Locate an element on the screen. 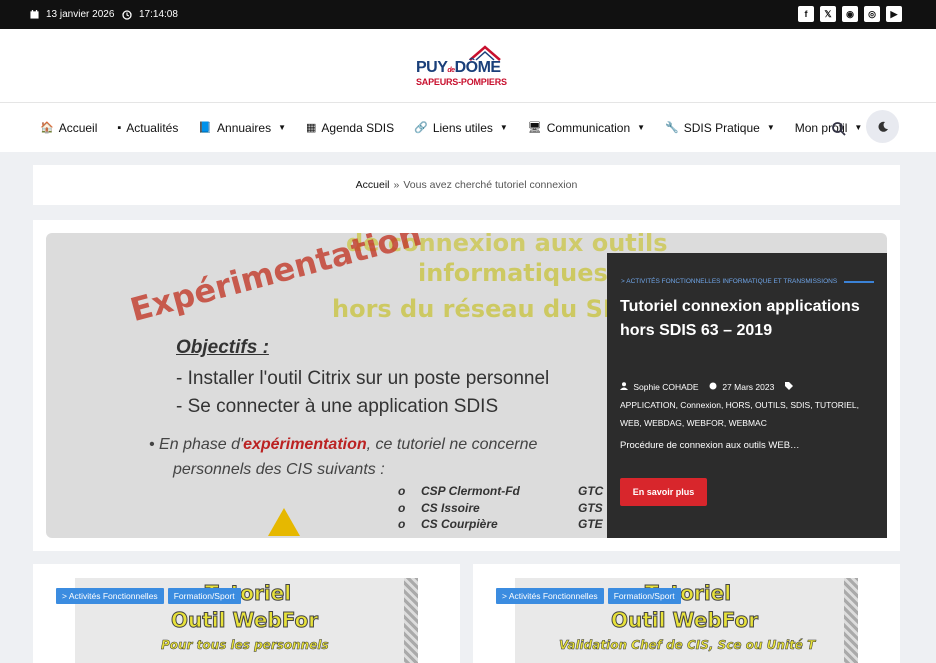 Image resolution: width=936 pixels, height=663 pixels. nav-item-links: 🔗 Liens utiles ▼ is located at coordinates (461, 128).